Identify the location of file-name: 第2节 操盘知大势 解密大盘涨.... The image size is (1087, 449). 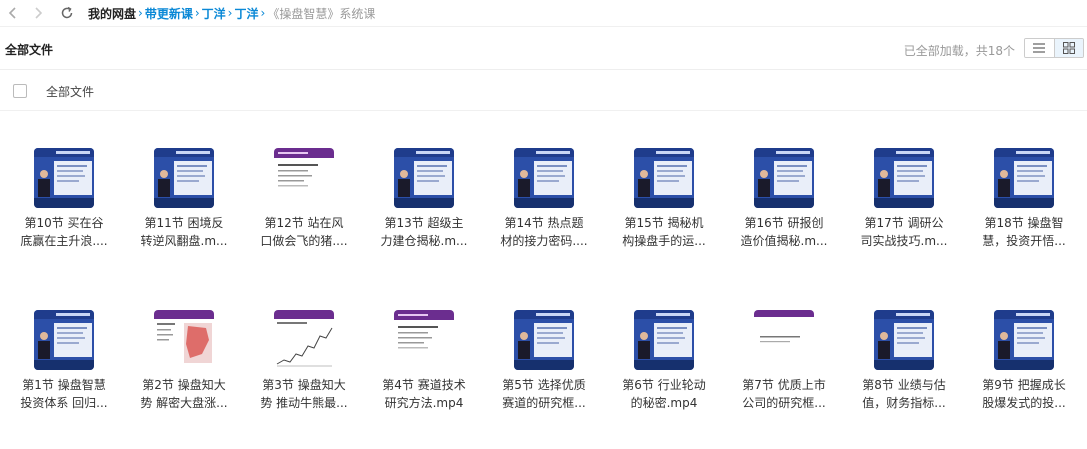
(184, 394).